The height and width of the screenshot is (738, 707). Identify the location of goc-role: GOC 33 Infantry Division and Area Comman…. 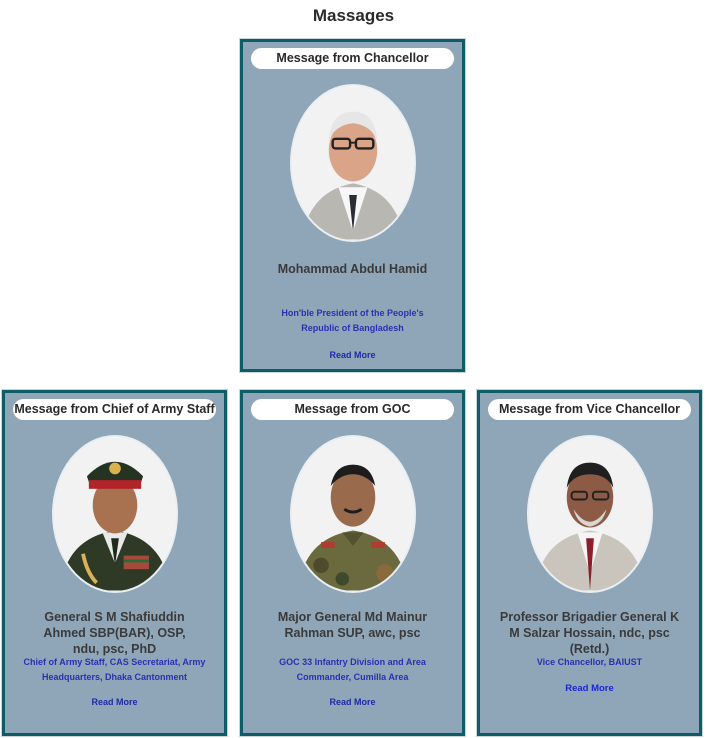
(352, 669).